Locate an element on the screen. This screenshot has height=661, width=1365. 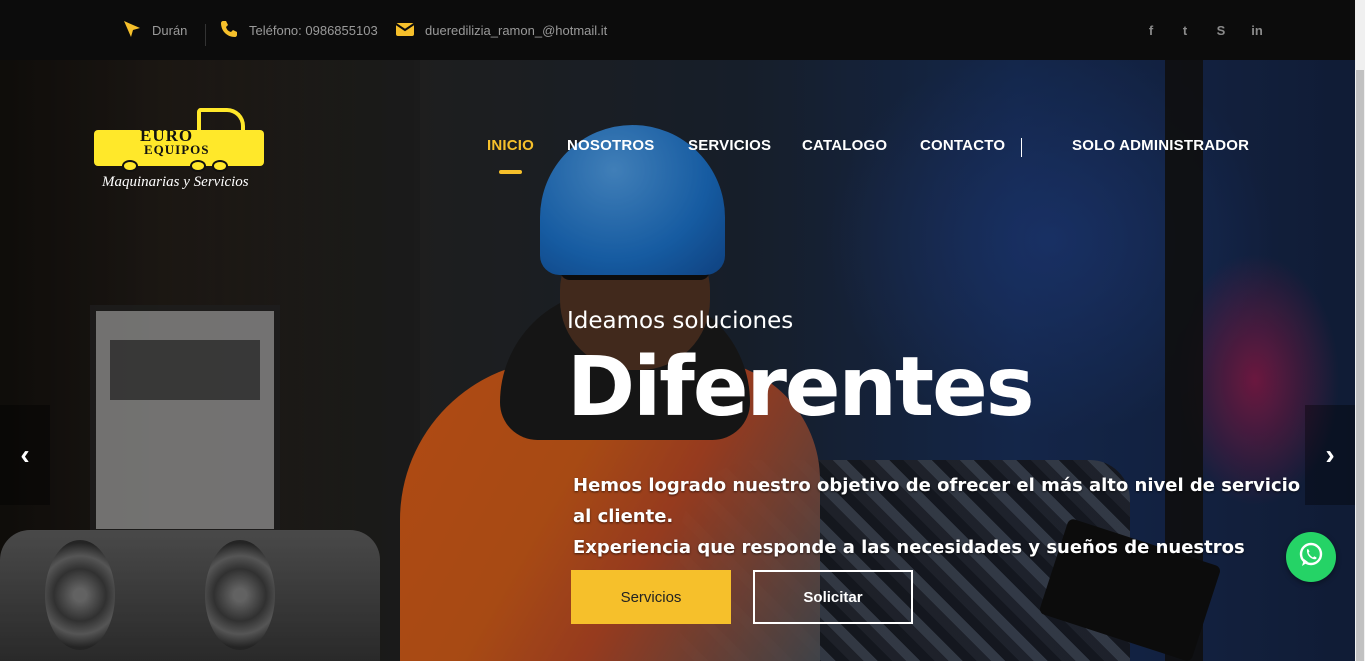
phone-item: Teléfono: 0986855103 is located at coordinates (298, 30).